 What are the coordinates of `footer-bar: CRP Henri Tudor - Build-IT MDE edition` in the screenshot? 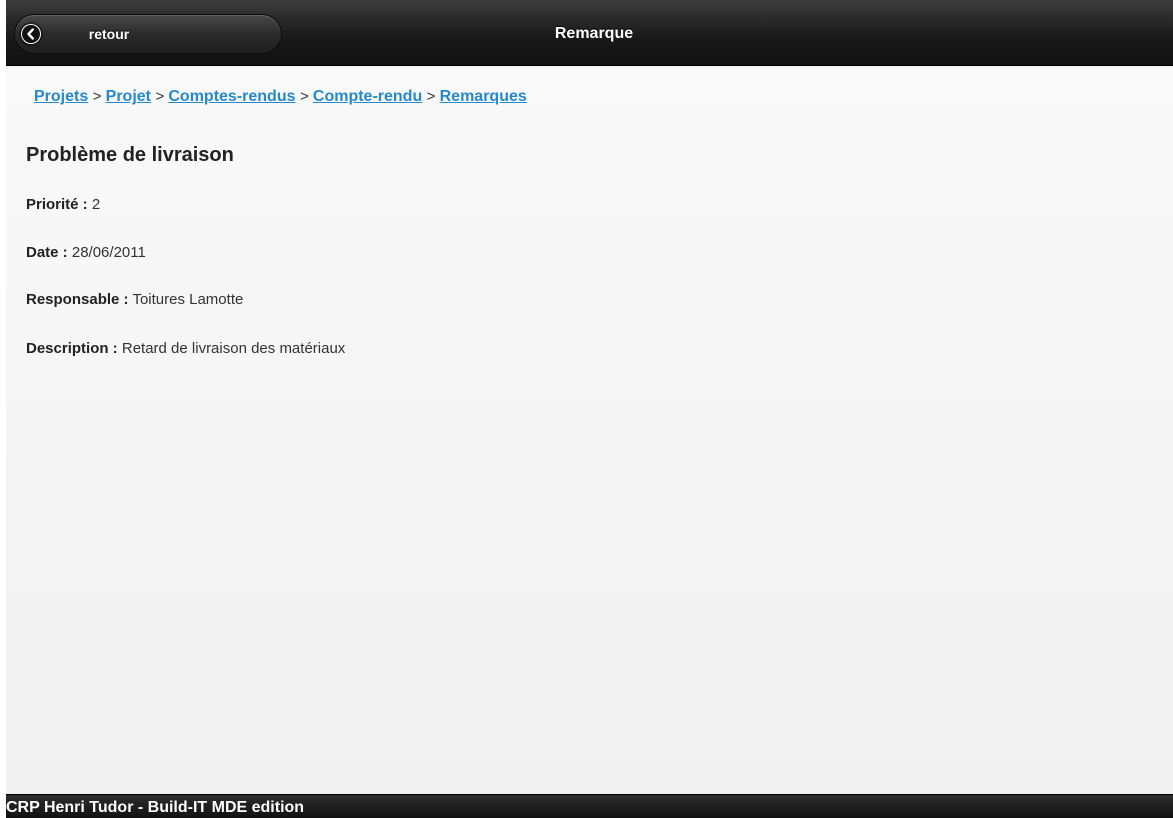 It's located at (589, 806).